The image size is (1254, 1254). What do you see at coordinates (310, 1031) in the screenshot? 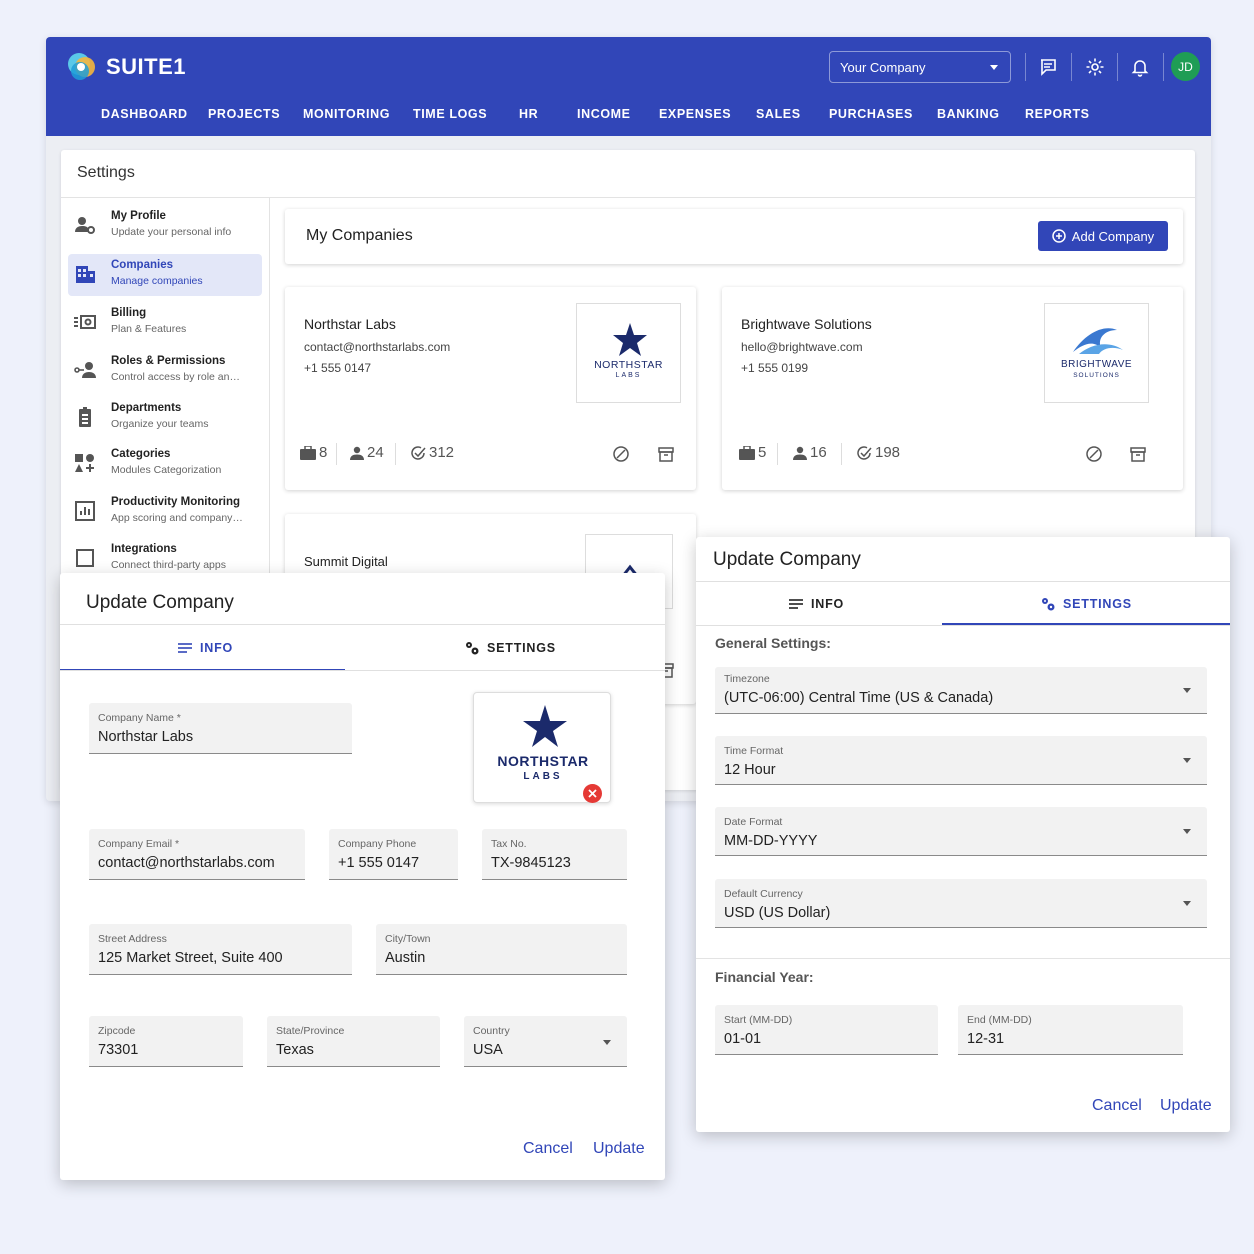
I see `field-label: State/Province` at bounding box center [310, 1031].